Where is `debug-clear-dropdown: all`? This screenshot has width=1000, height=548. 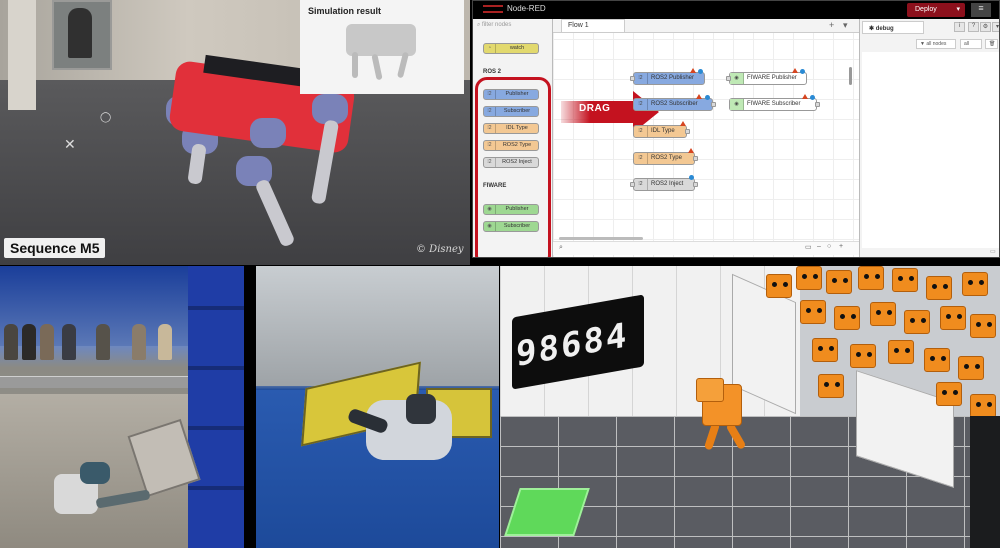
debug-clear-dropdown: all is located at coordinates (971, 44).